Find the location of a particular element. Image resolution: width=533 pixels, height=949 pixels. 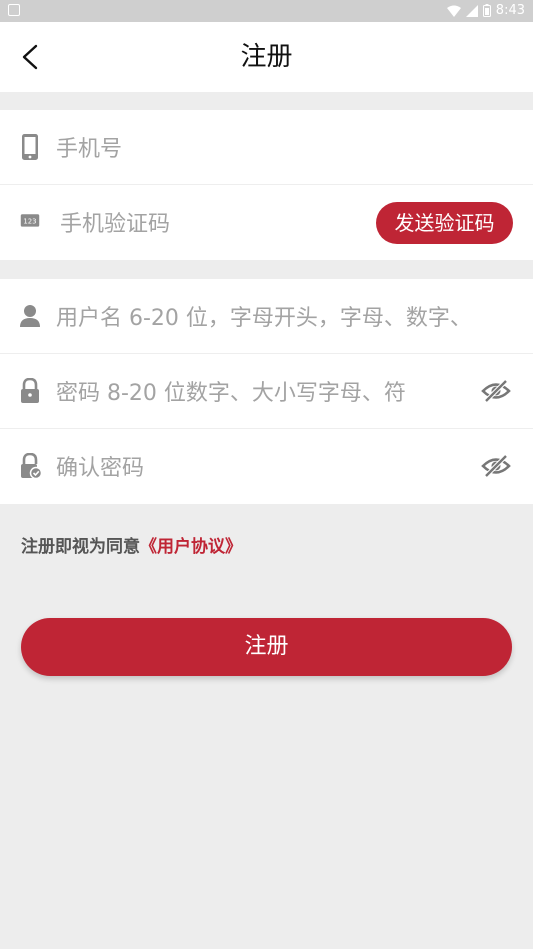

lock-check-icon is located at coordinates (31, 466).